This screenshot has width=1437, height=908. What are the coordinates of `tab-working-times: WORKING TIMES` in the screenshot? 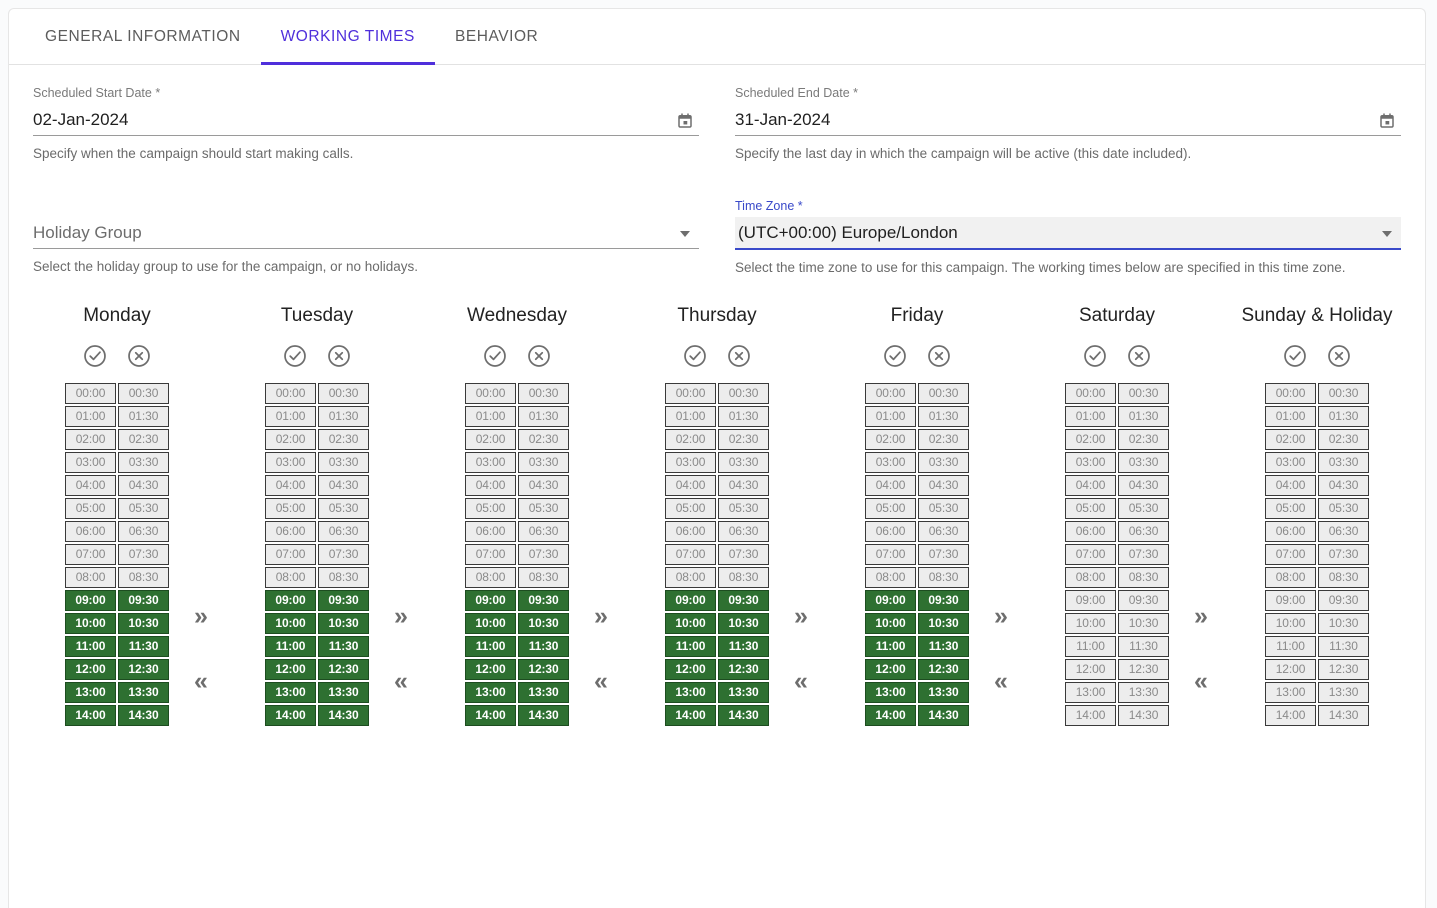 It's located at (348, 37).